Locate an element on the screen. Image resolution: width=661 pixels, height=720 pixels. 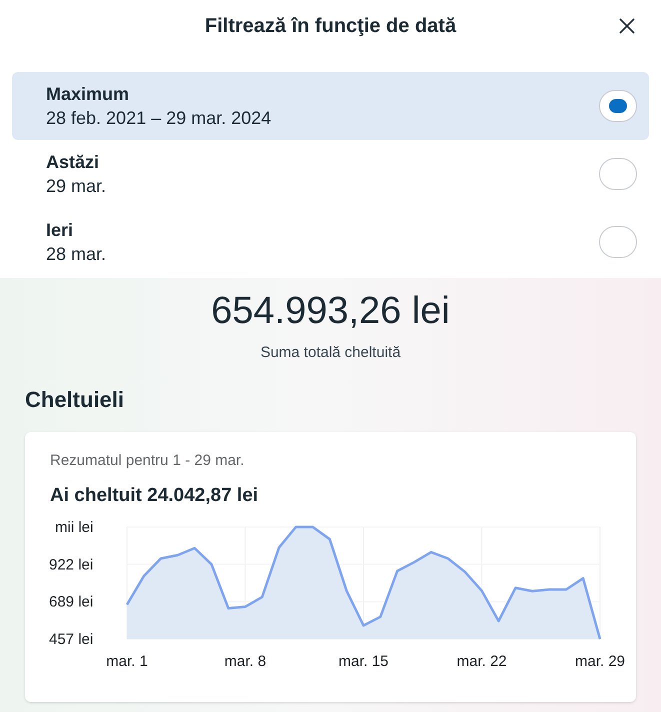
x-axis-label: mar. 22 is located at coordinates (481, 660).